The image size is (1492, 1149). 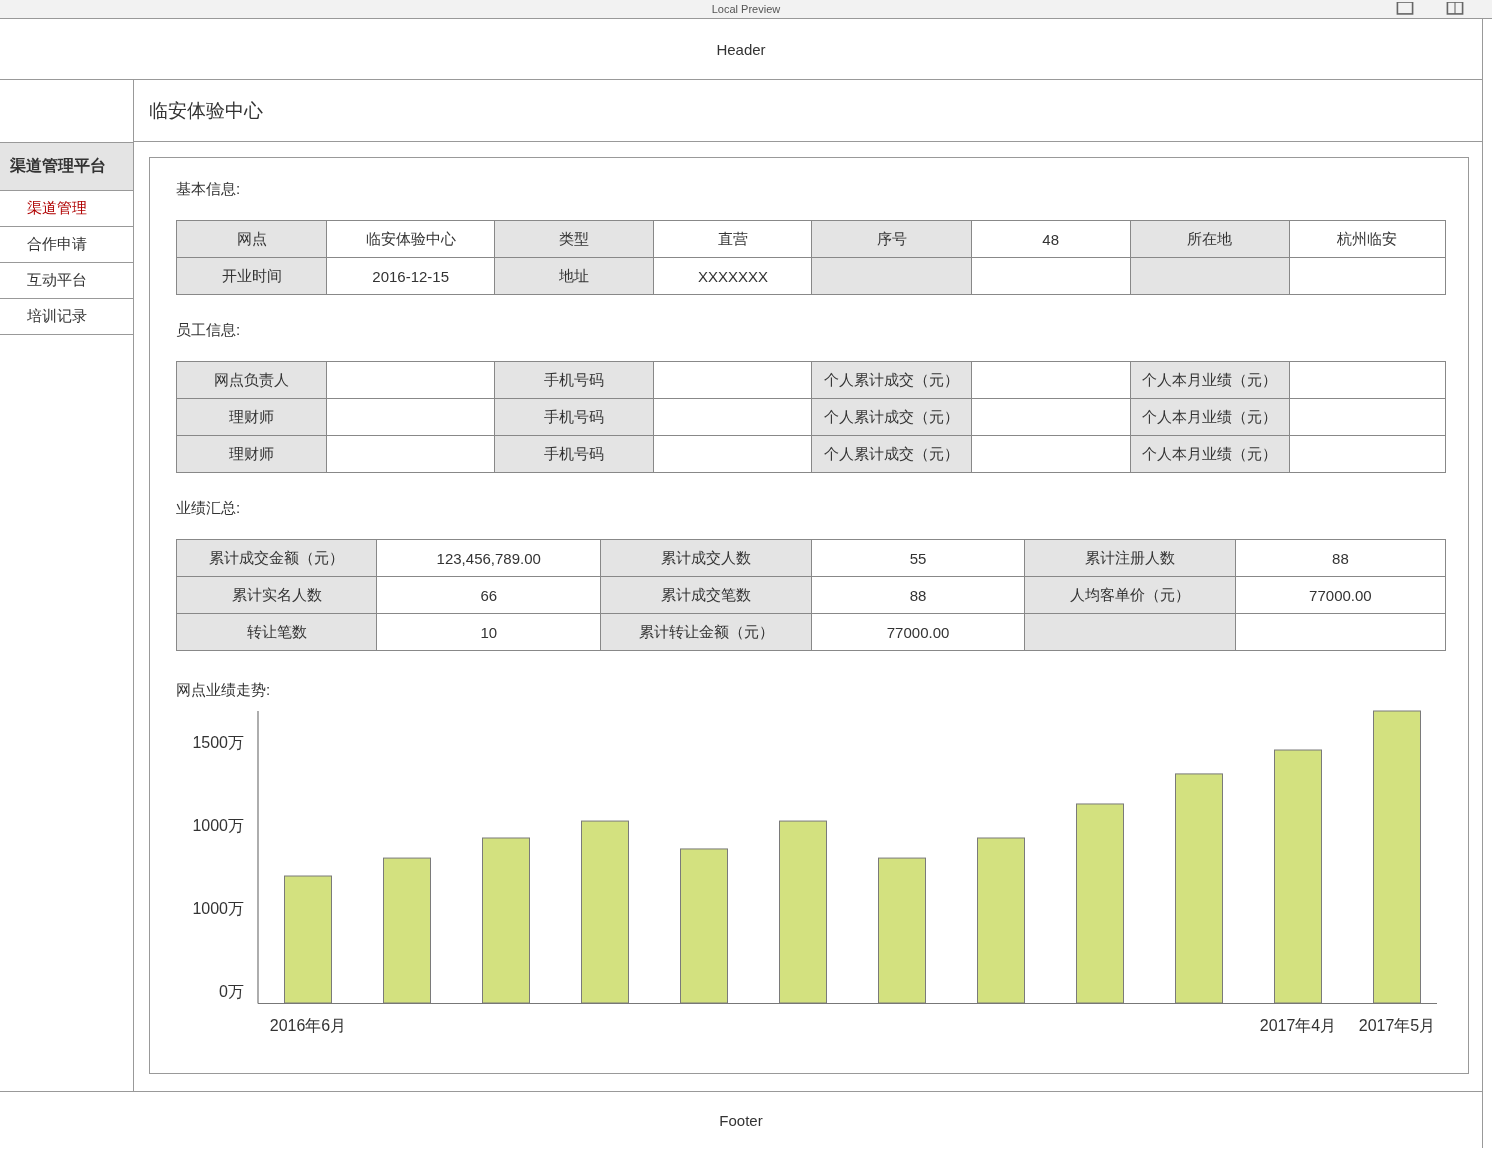 I want to click on label-cell: 开业时间, so click(x=251, y=276).